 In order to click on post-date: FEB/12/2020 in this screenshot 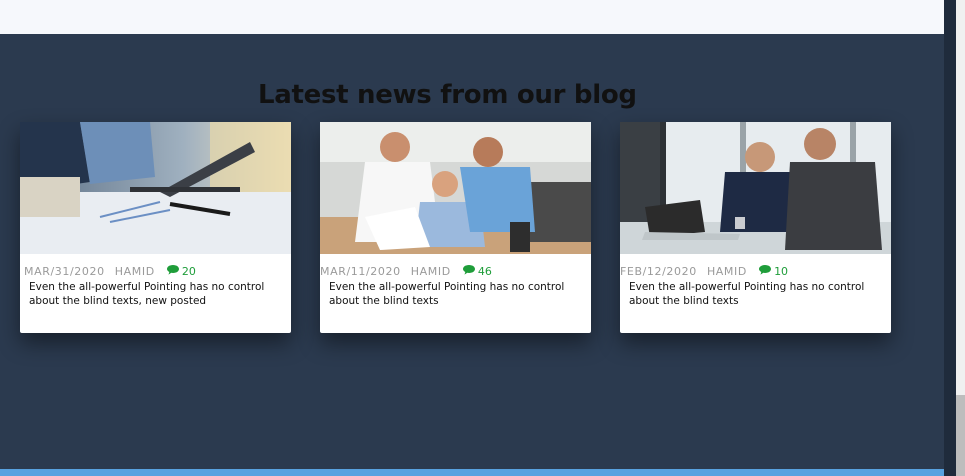, I will do `click(658, 271)`.